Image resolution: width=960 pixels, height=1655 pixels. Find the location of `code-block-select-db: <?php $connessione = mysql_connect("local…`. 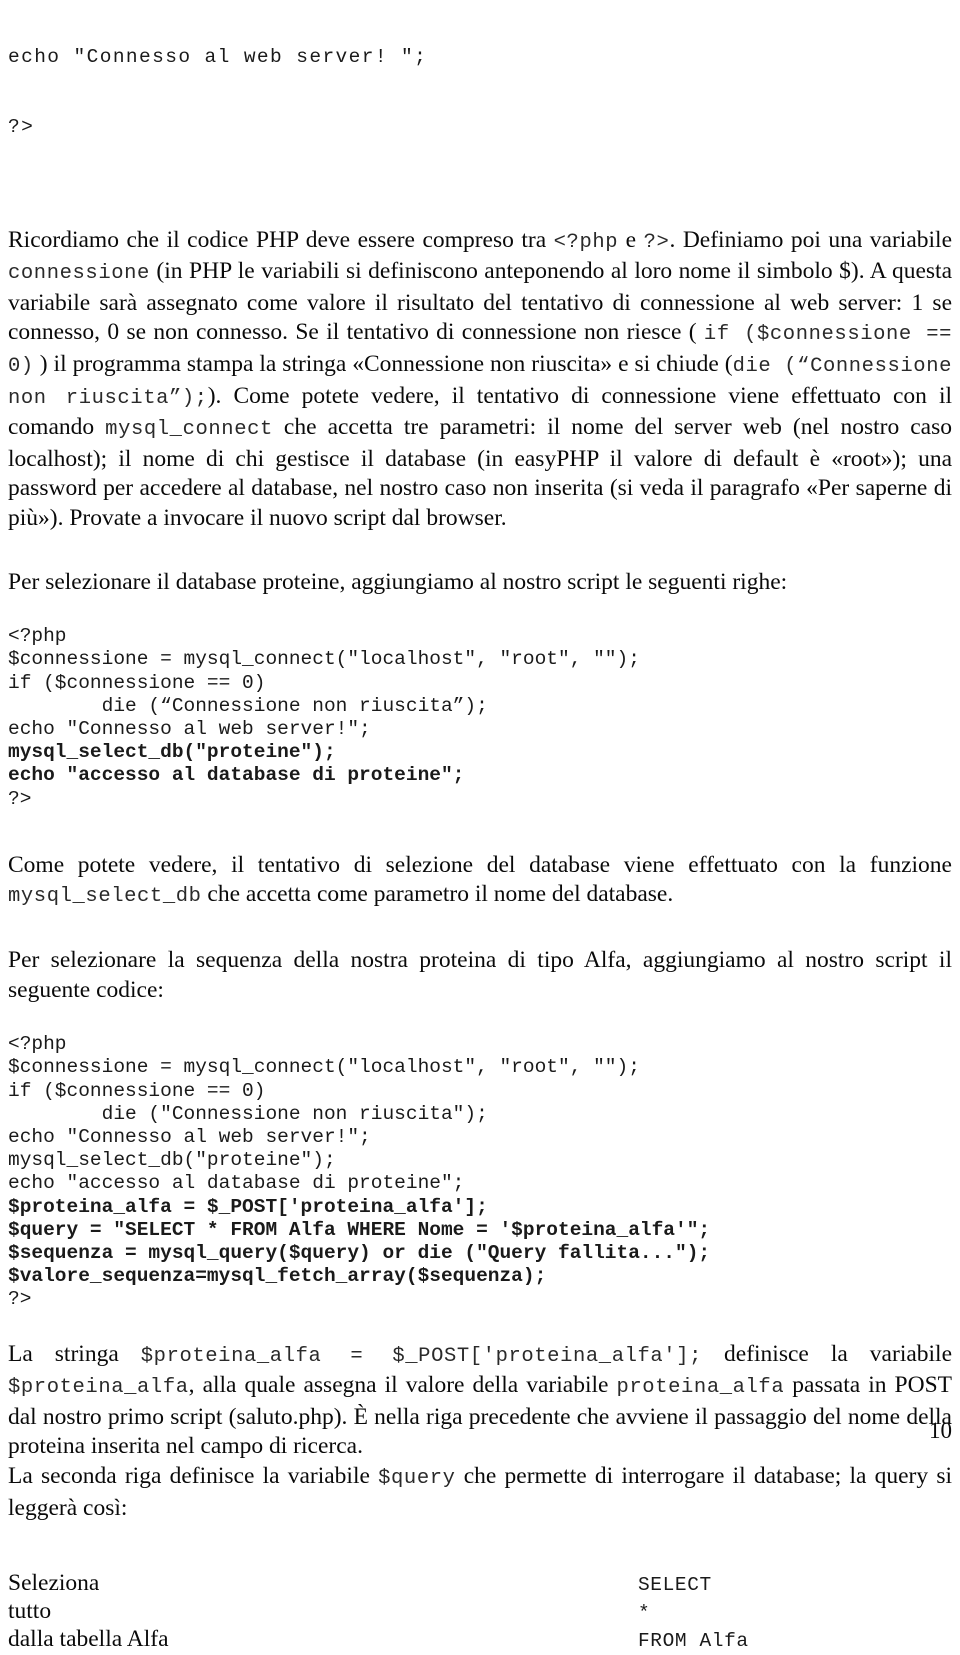

code-block-select-db: <?php $connessione = mysql_connect("local… is located at coordinates (480, 718).